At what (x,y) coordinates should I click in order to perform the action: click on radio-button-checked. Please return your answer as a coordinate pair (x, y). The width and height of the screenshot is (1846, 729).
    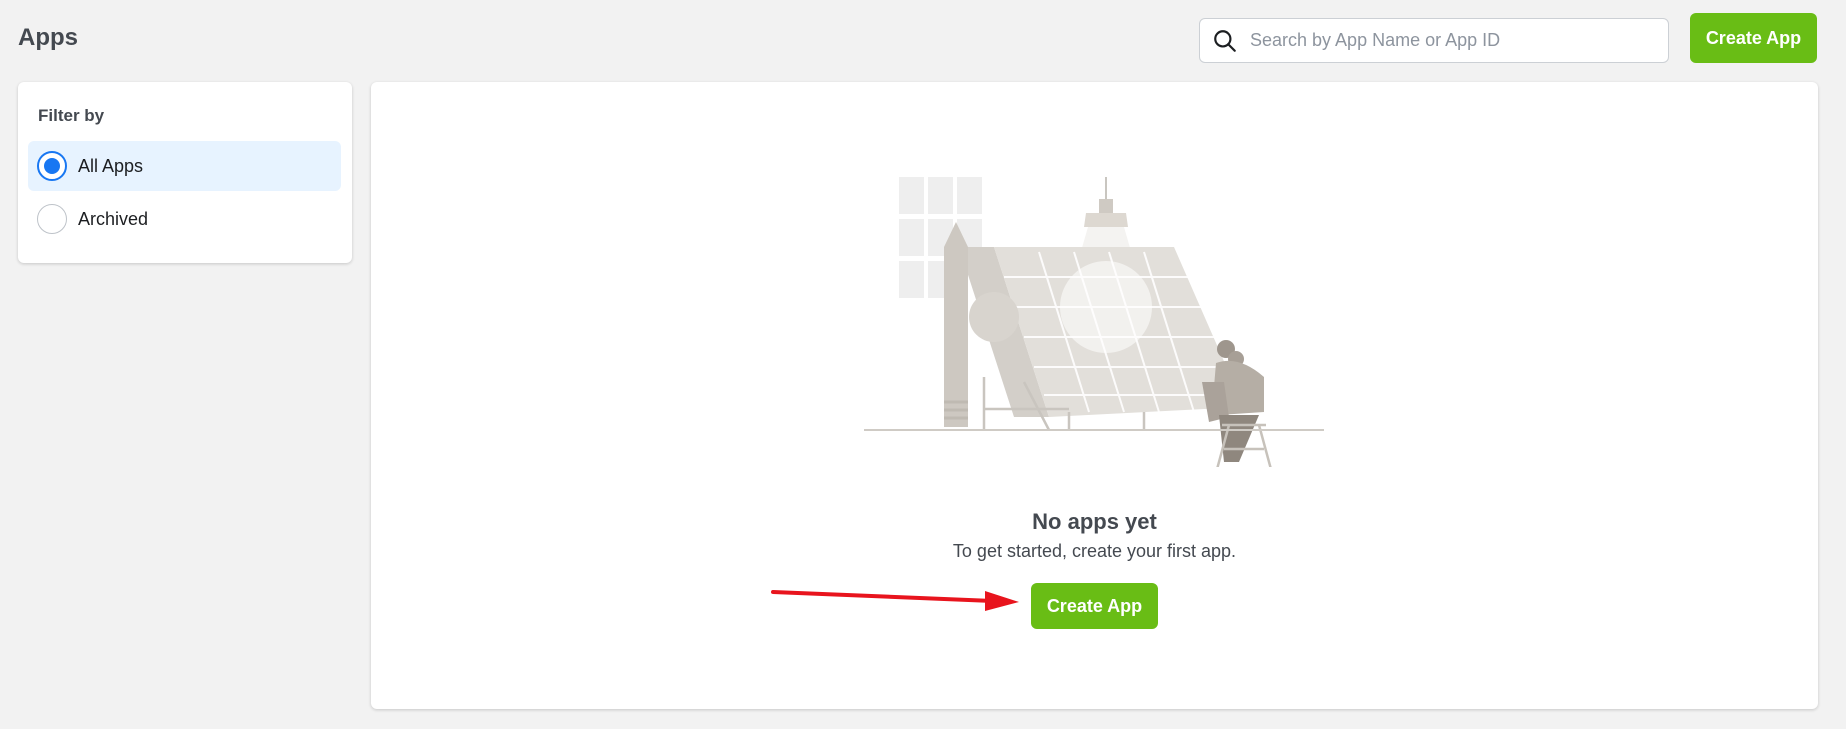
    Looking at the image, I should click on (52, 166).